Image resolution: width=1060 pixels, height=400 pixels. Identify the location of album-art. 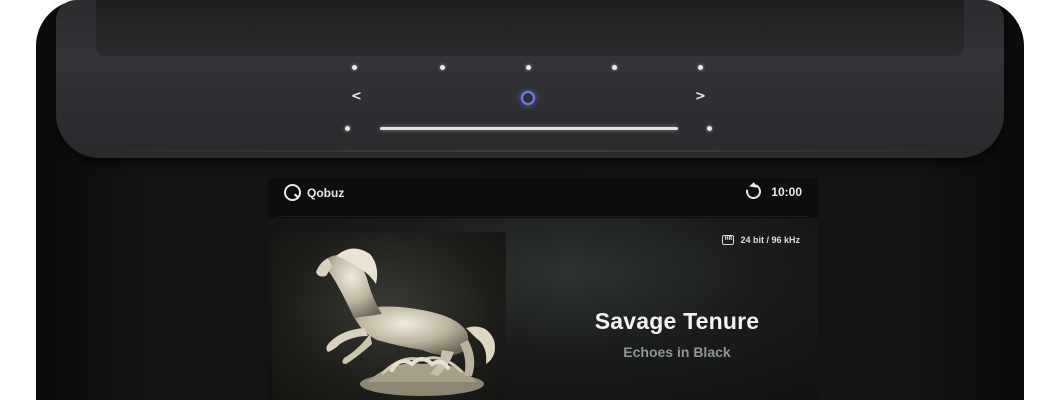
(389, 316).